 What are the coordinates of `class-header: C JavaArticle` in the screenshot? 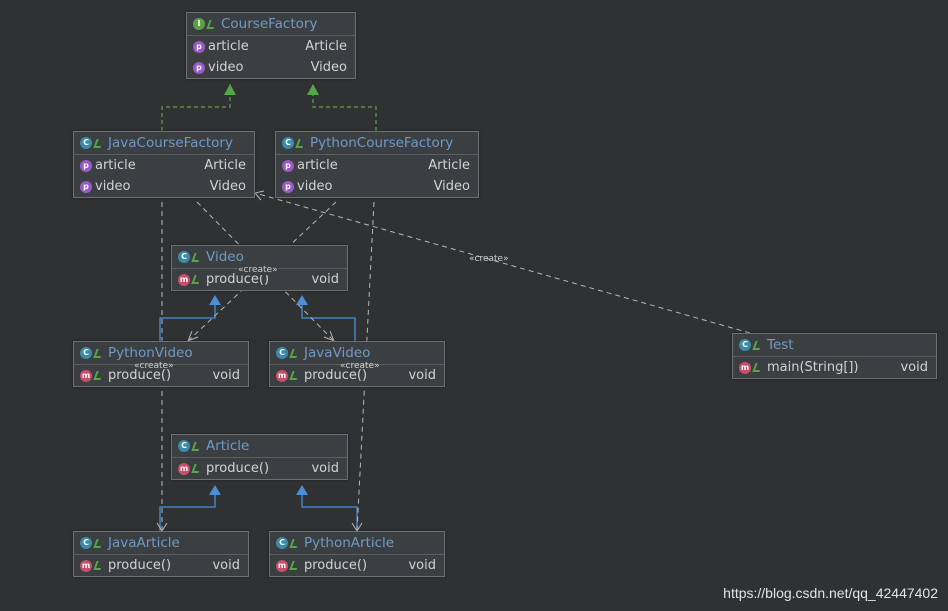 It's located at (161, 543).